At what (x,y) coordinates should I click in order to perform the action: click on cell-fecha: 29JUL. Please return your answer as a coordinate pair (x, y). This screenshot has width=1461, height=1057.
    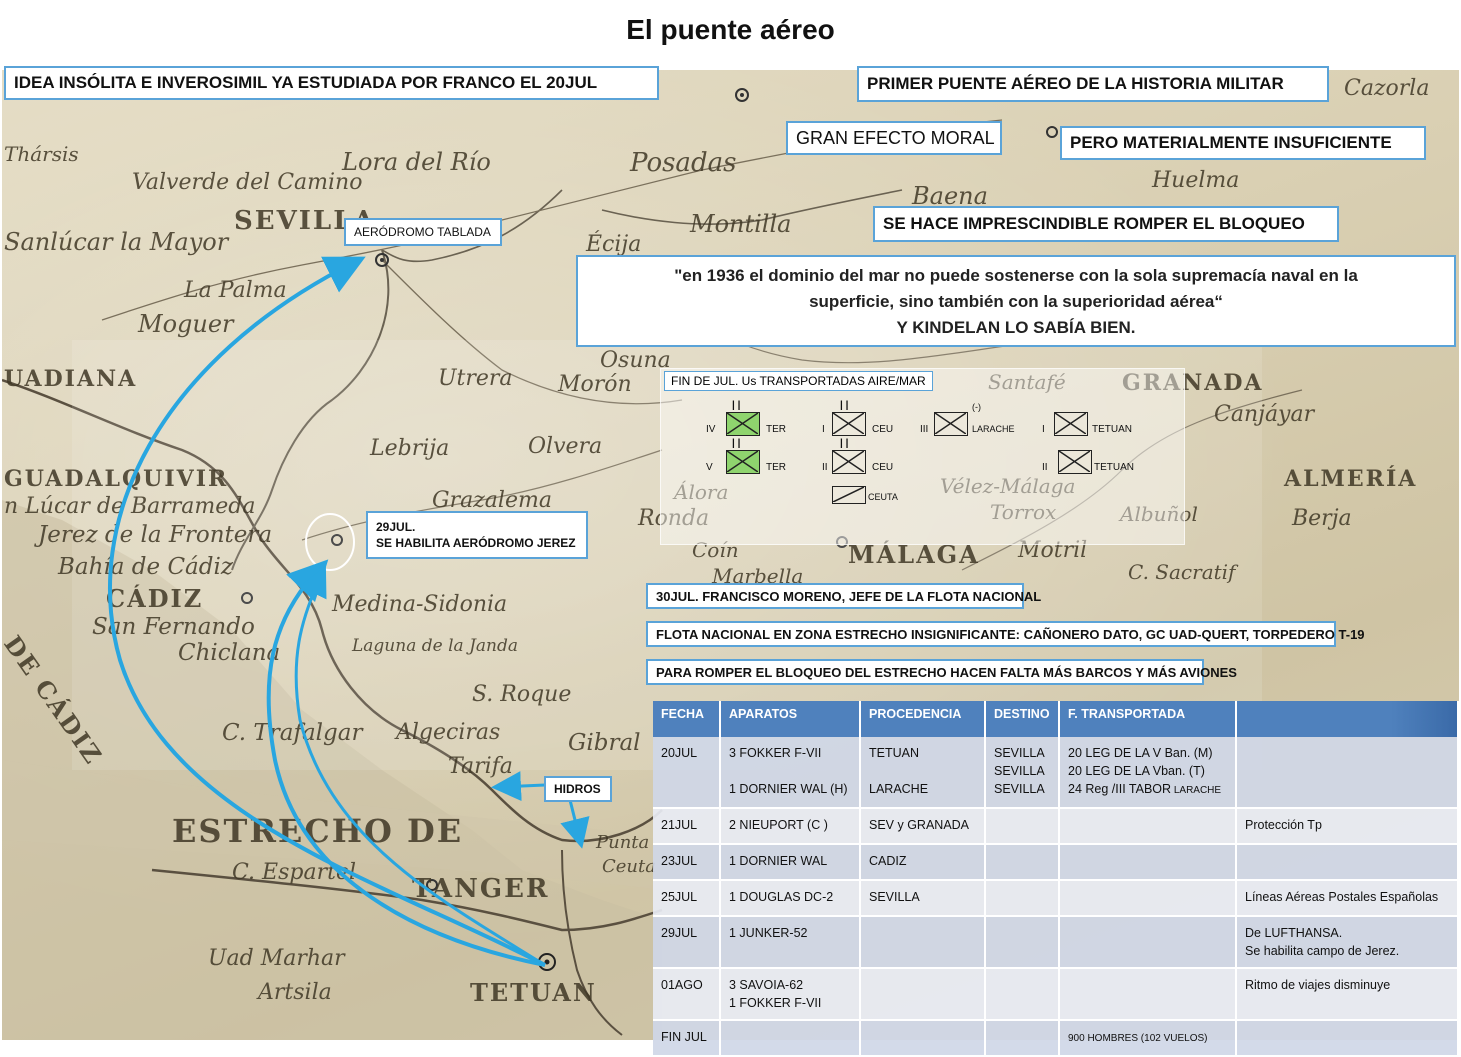
    Looking at the image, I should click on (687, 942).